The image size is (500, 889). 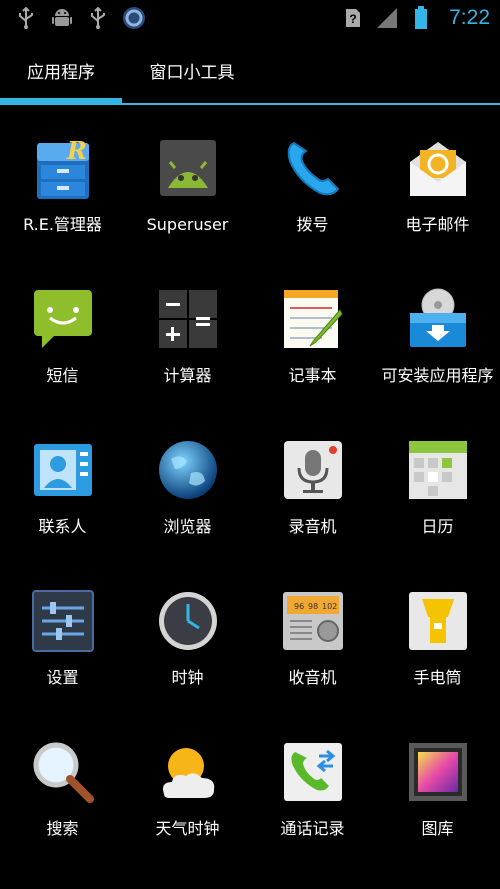 What do you see at coordinates (250, 104) in the screenshot?
I see `tab-divider` at bounding box center [250, 104].